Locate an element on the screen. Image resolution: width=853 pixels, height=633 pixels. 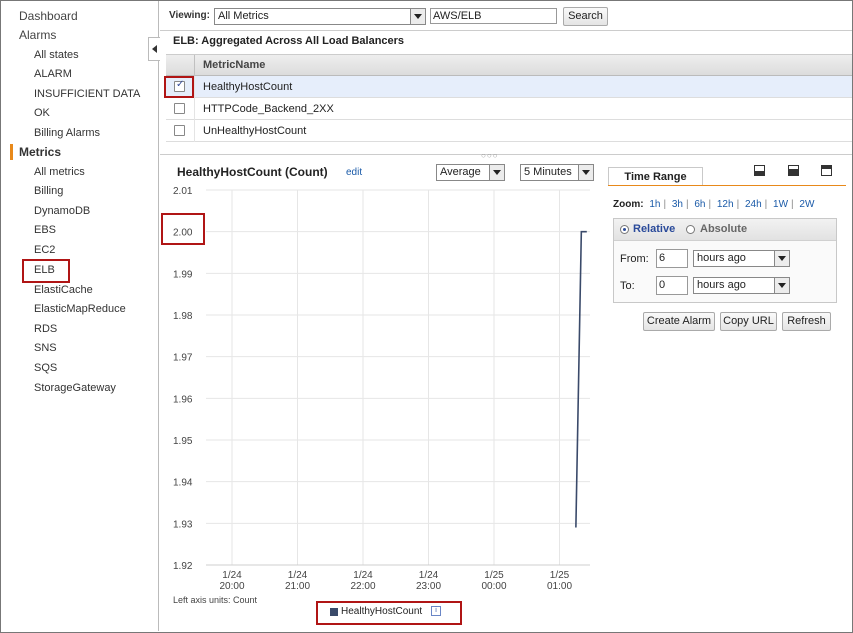
tab-time-range: Time Range is located at coordinates (655, 176).